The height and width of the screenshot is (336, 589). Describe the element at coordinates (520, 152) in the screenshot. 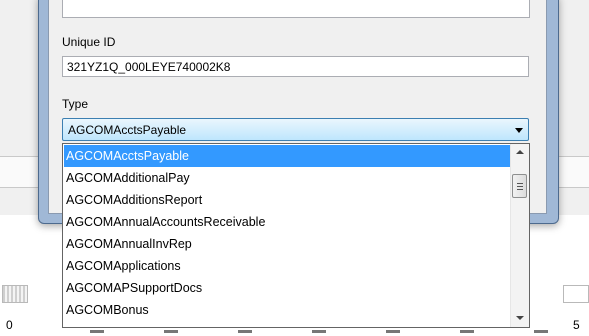

I see `scroll-up-arrow-icon` at that location.